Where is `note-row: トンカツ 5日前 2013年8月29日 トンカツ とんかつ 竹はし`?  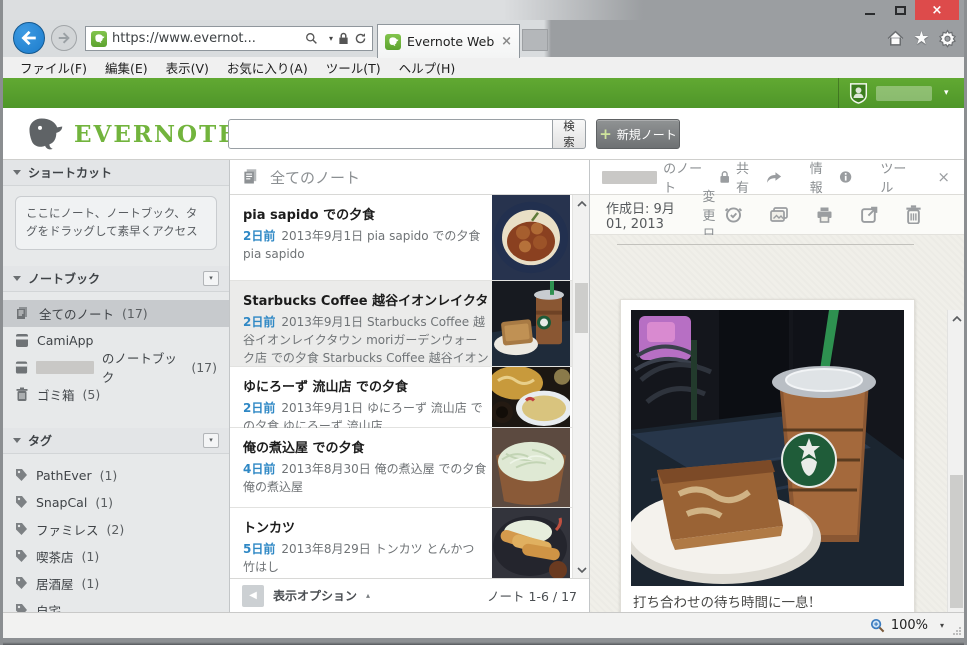
note-row: トンカツ 5日前 2013年8月29日 トンカツ とんかつ 竹はし is located at coordinates (409, 543).